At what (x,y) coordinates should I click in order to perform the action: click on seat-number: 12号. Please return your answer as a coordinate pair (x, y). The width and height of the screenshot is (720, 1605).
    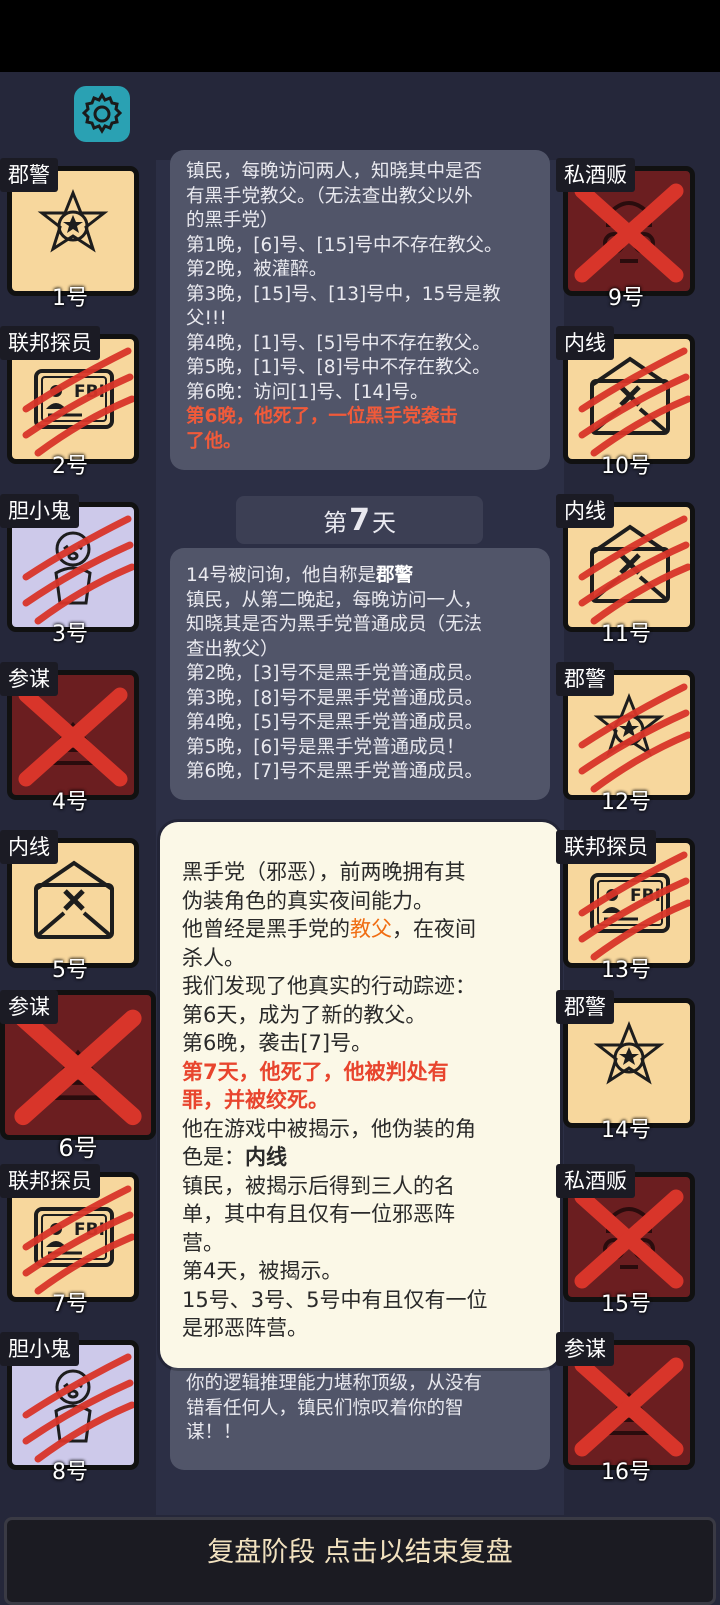
    Looking at the image, I should click on (626, 802).